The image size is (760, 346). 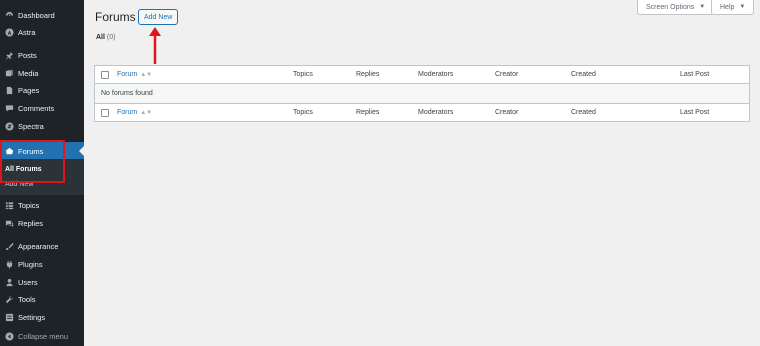 What do you see at coordinates (368, 74) in the screenshot?
I see `column-replies: Replies` at bounding box center [368, 74].